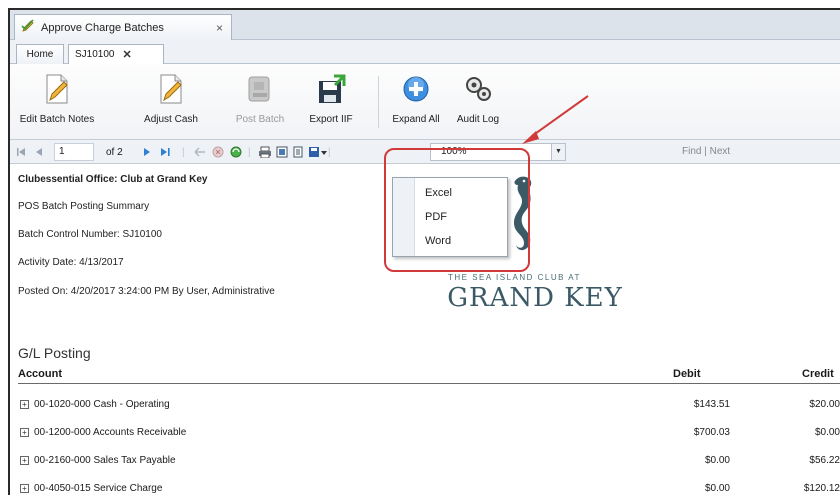 This screenshot has width=840, height=495. Describe the element at coordinates (555, 119) in the screenshot. I see `annotation-arrow-icon` at that location.